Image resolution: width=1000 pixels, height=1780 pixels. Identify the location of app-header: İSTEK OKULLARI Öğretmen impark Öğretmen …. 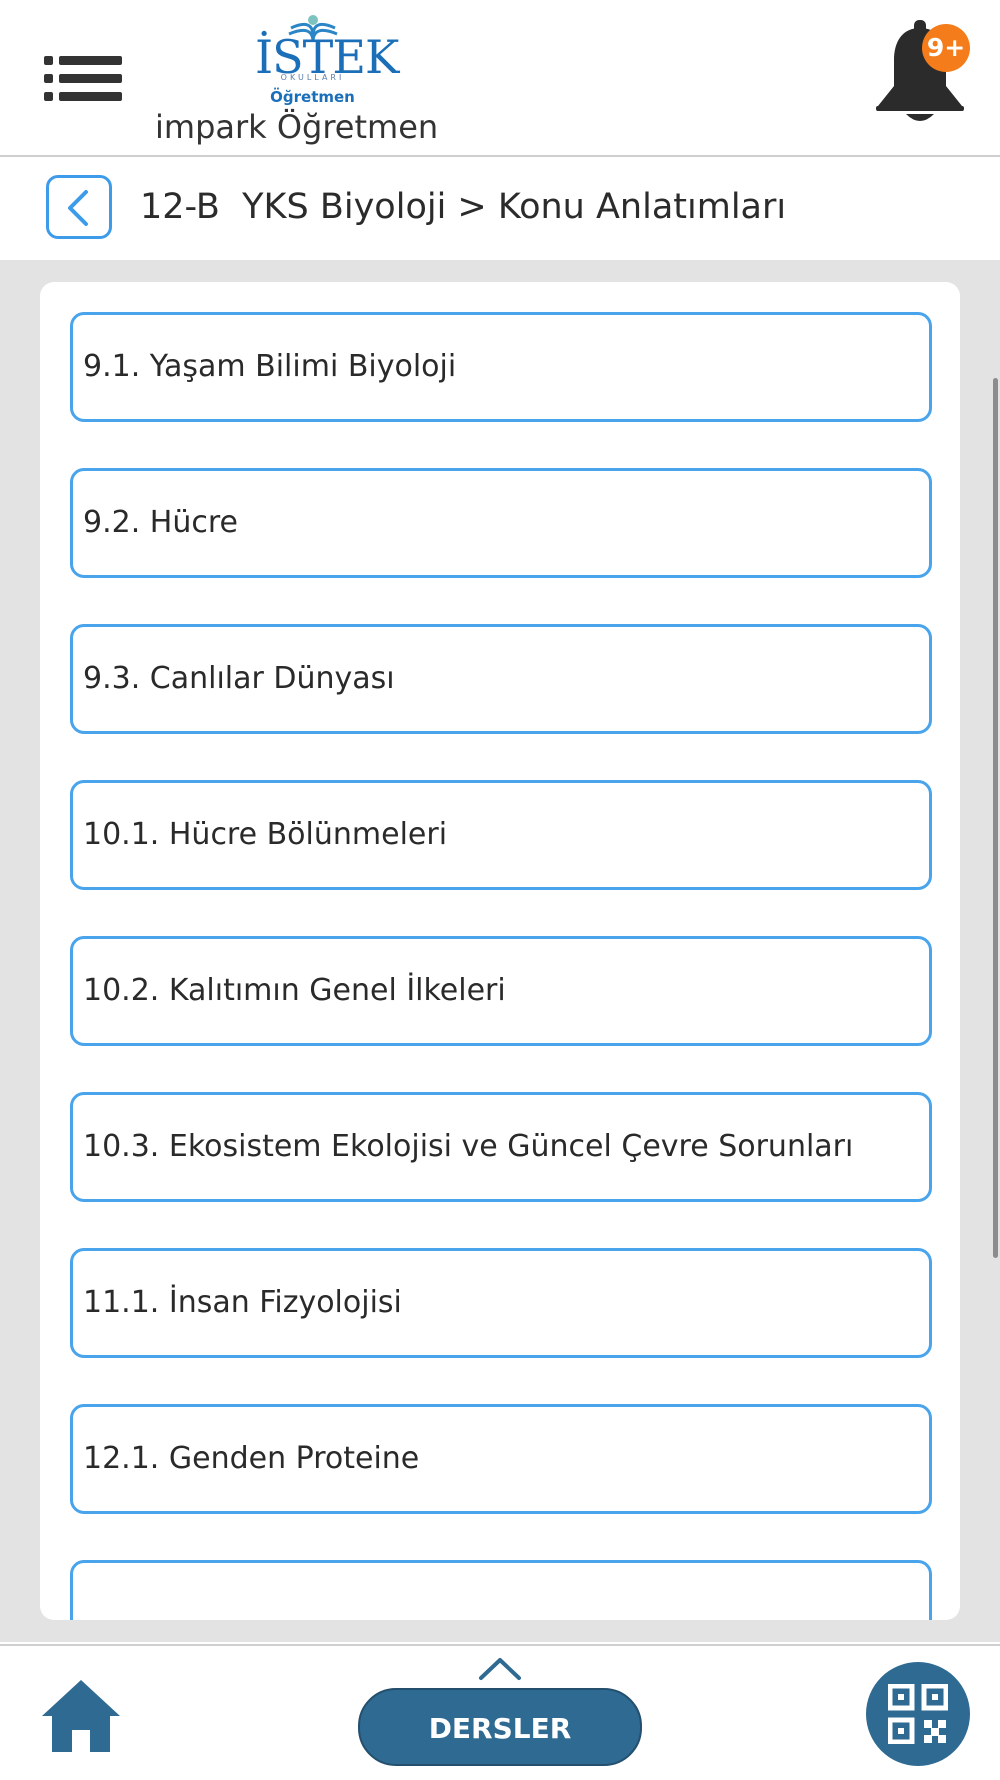
(500, 78).